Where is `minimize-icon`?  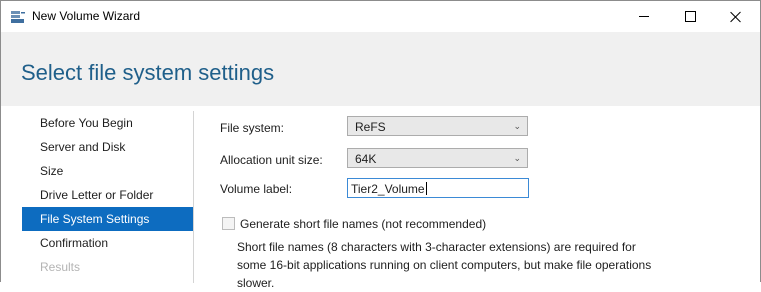 minimize-icon is located at coordinates (644, 16).